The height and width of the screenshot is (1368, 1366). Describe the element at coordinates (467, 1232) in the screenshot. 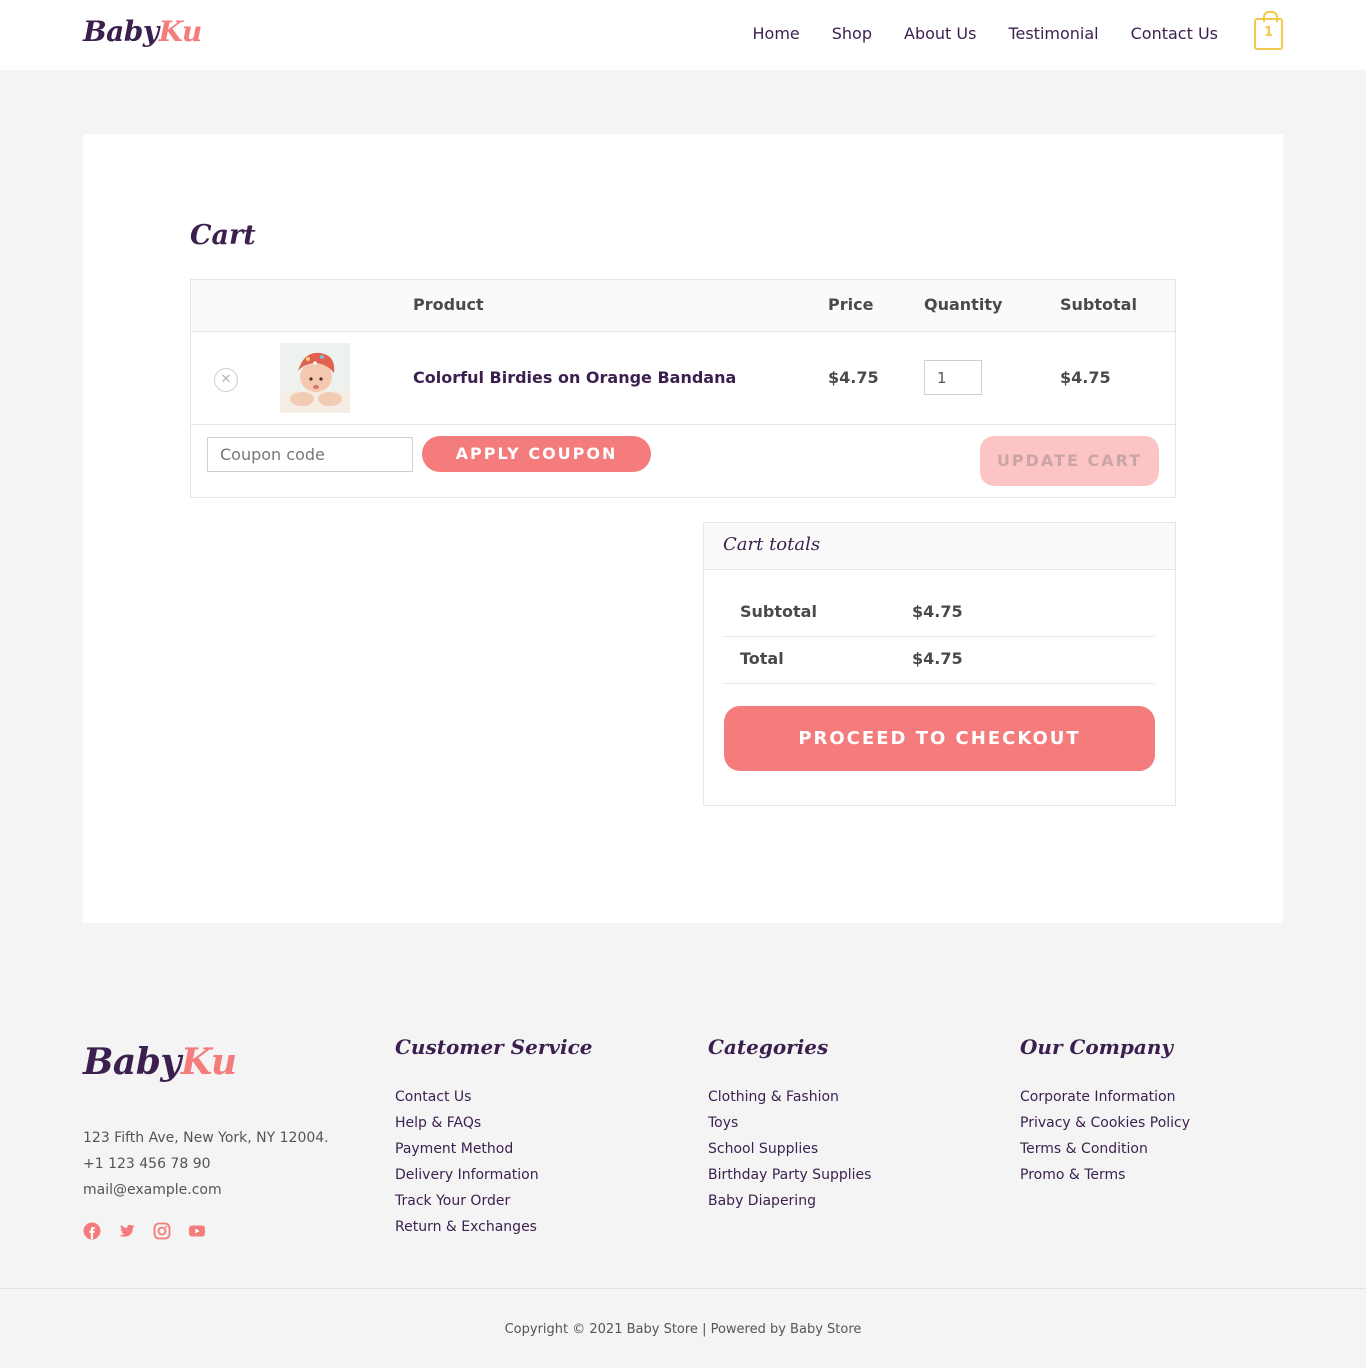

I see `footer-link: Return & Exchanges` at that location.